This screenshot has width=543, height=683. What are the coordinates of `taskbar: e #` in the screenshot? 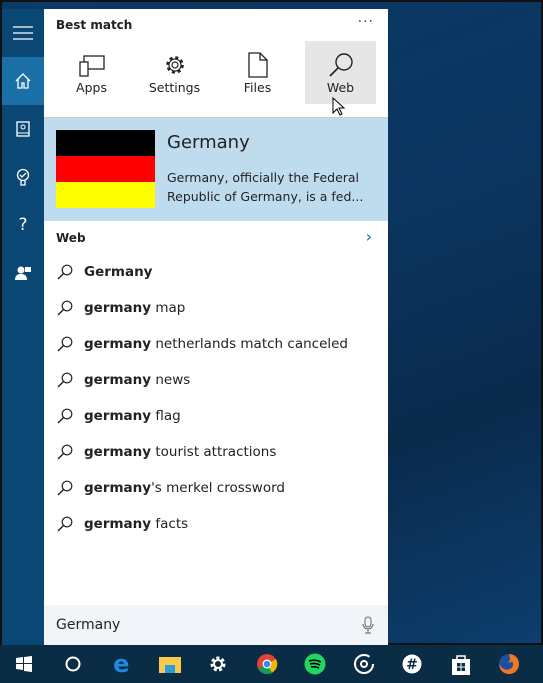 It's located at (271, 664).